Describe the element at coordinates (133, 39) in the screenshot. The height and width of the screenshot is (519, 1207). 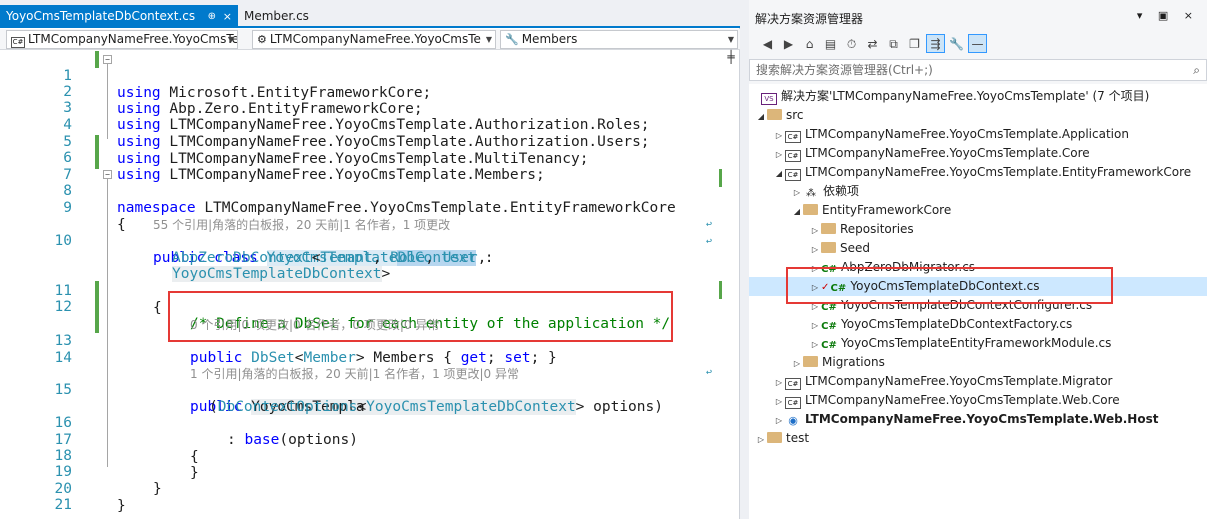
I see `project-dropdown-value: LTMCompanyNameFree.YoyoCmsTe` at that location.